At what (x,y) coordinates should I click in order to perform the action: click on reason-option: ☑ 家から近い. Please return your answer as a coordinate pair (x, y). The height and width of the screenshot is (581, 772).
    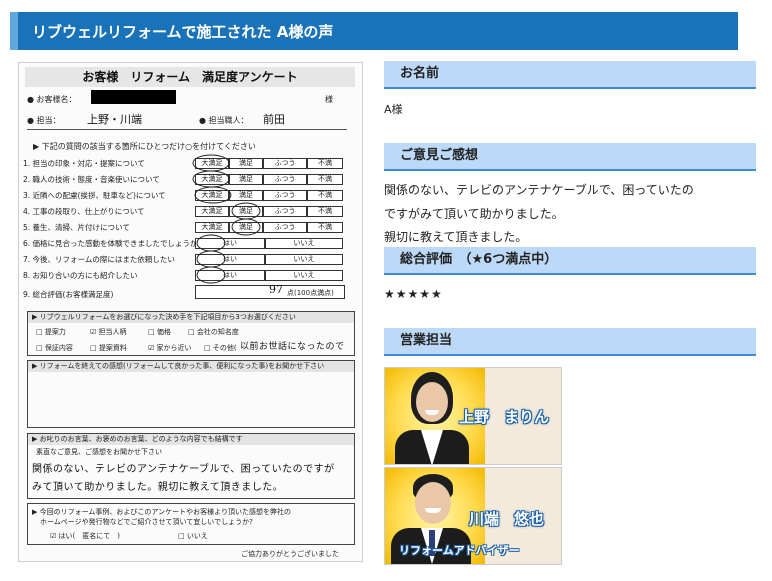
    Looking at the image, I should click on (170, 348).